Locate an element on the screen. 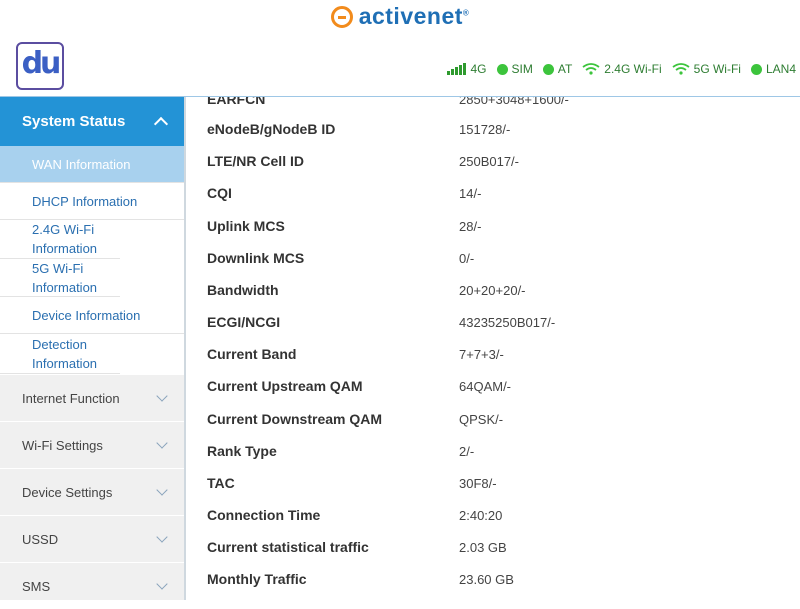  status-label: 5G Wi-Fi is located at coordinates (717, 69).